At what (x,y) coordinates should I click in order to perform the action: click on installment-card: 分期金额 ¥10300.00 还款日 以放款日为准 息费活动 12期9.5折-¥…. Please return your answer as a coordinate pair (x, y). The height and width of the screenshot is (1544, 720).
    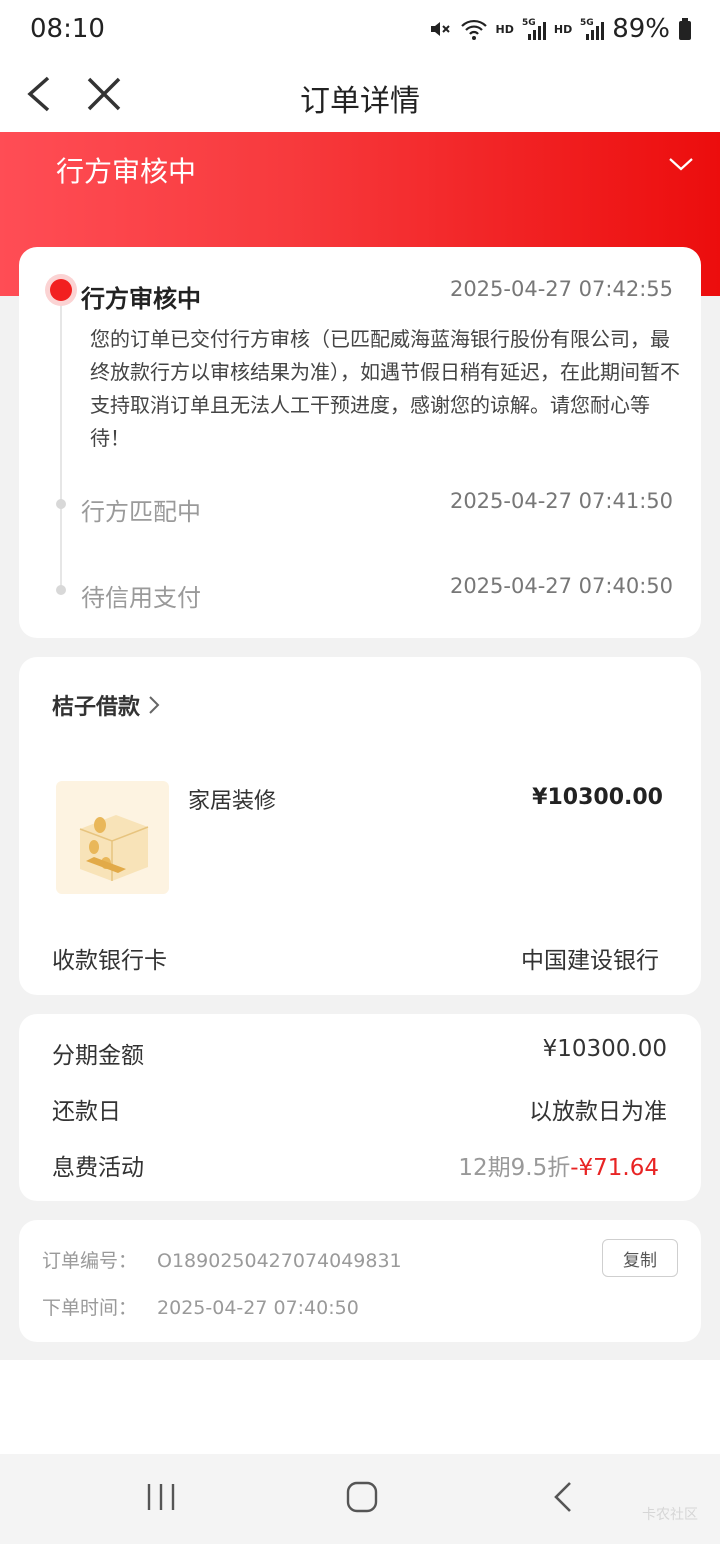
    Looking at the image, I should click on (360, 1107).